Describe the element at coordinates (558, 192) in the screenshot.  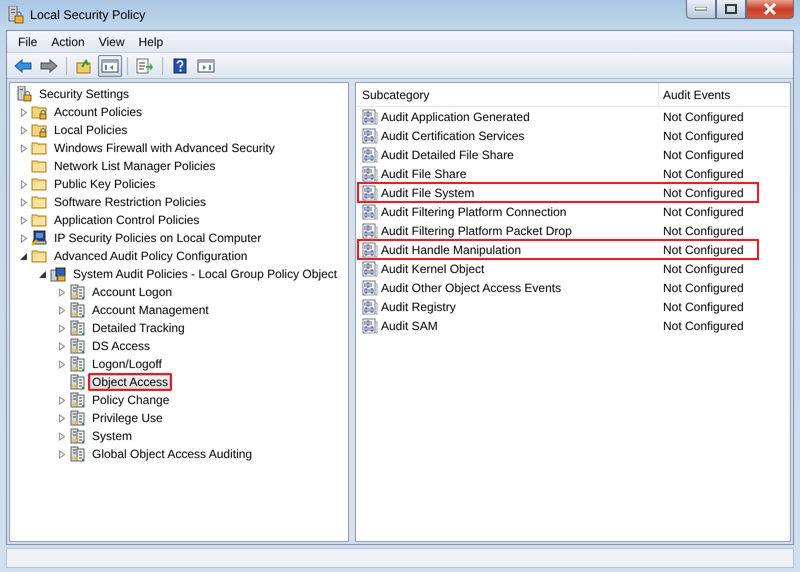
I see `list-row: Audit File System Not Configured` at that location.